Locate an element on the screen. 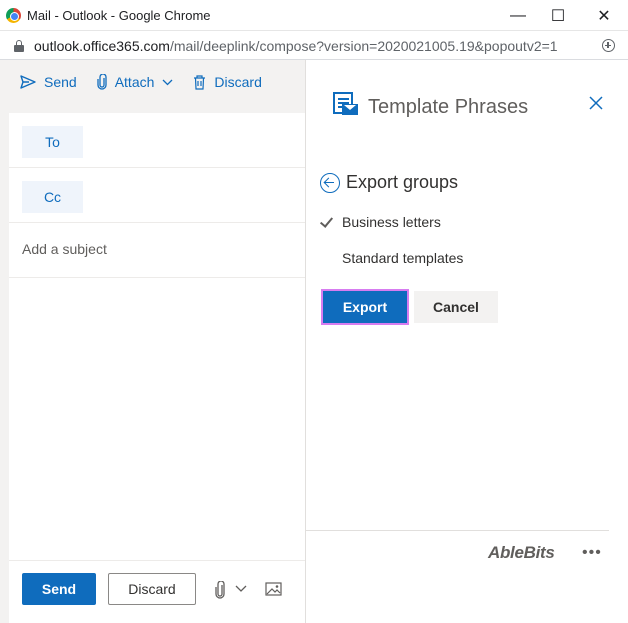  check-icon is located at coordinates (327, 222).